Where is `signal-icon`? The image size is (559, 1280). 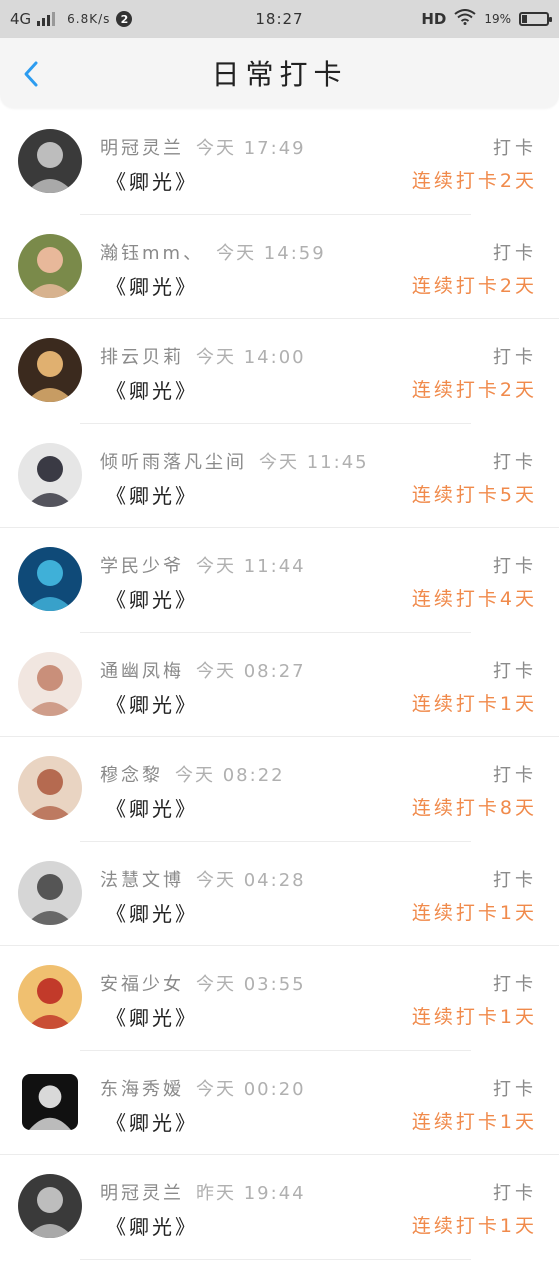
signal-icon is located at coordinates (46, 19).